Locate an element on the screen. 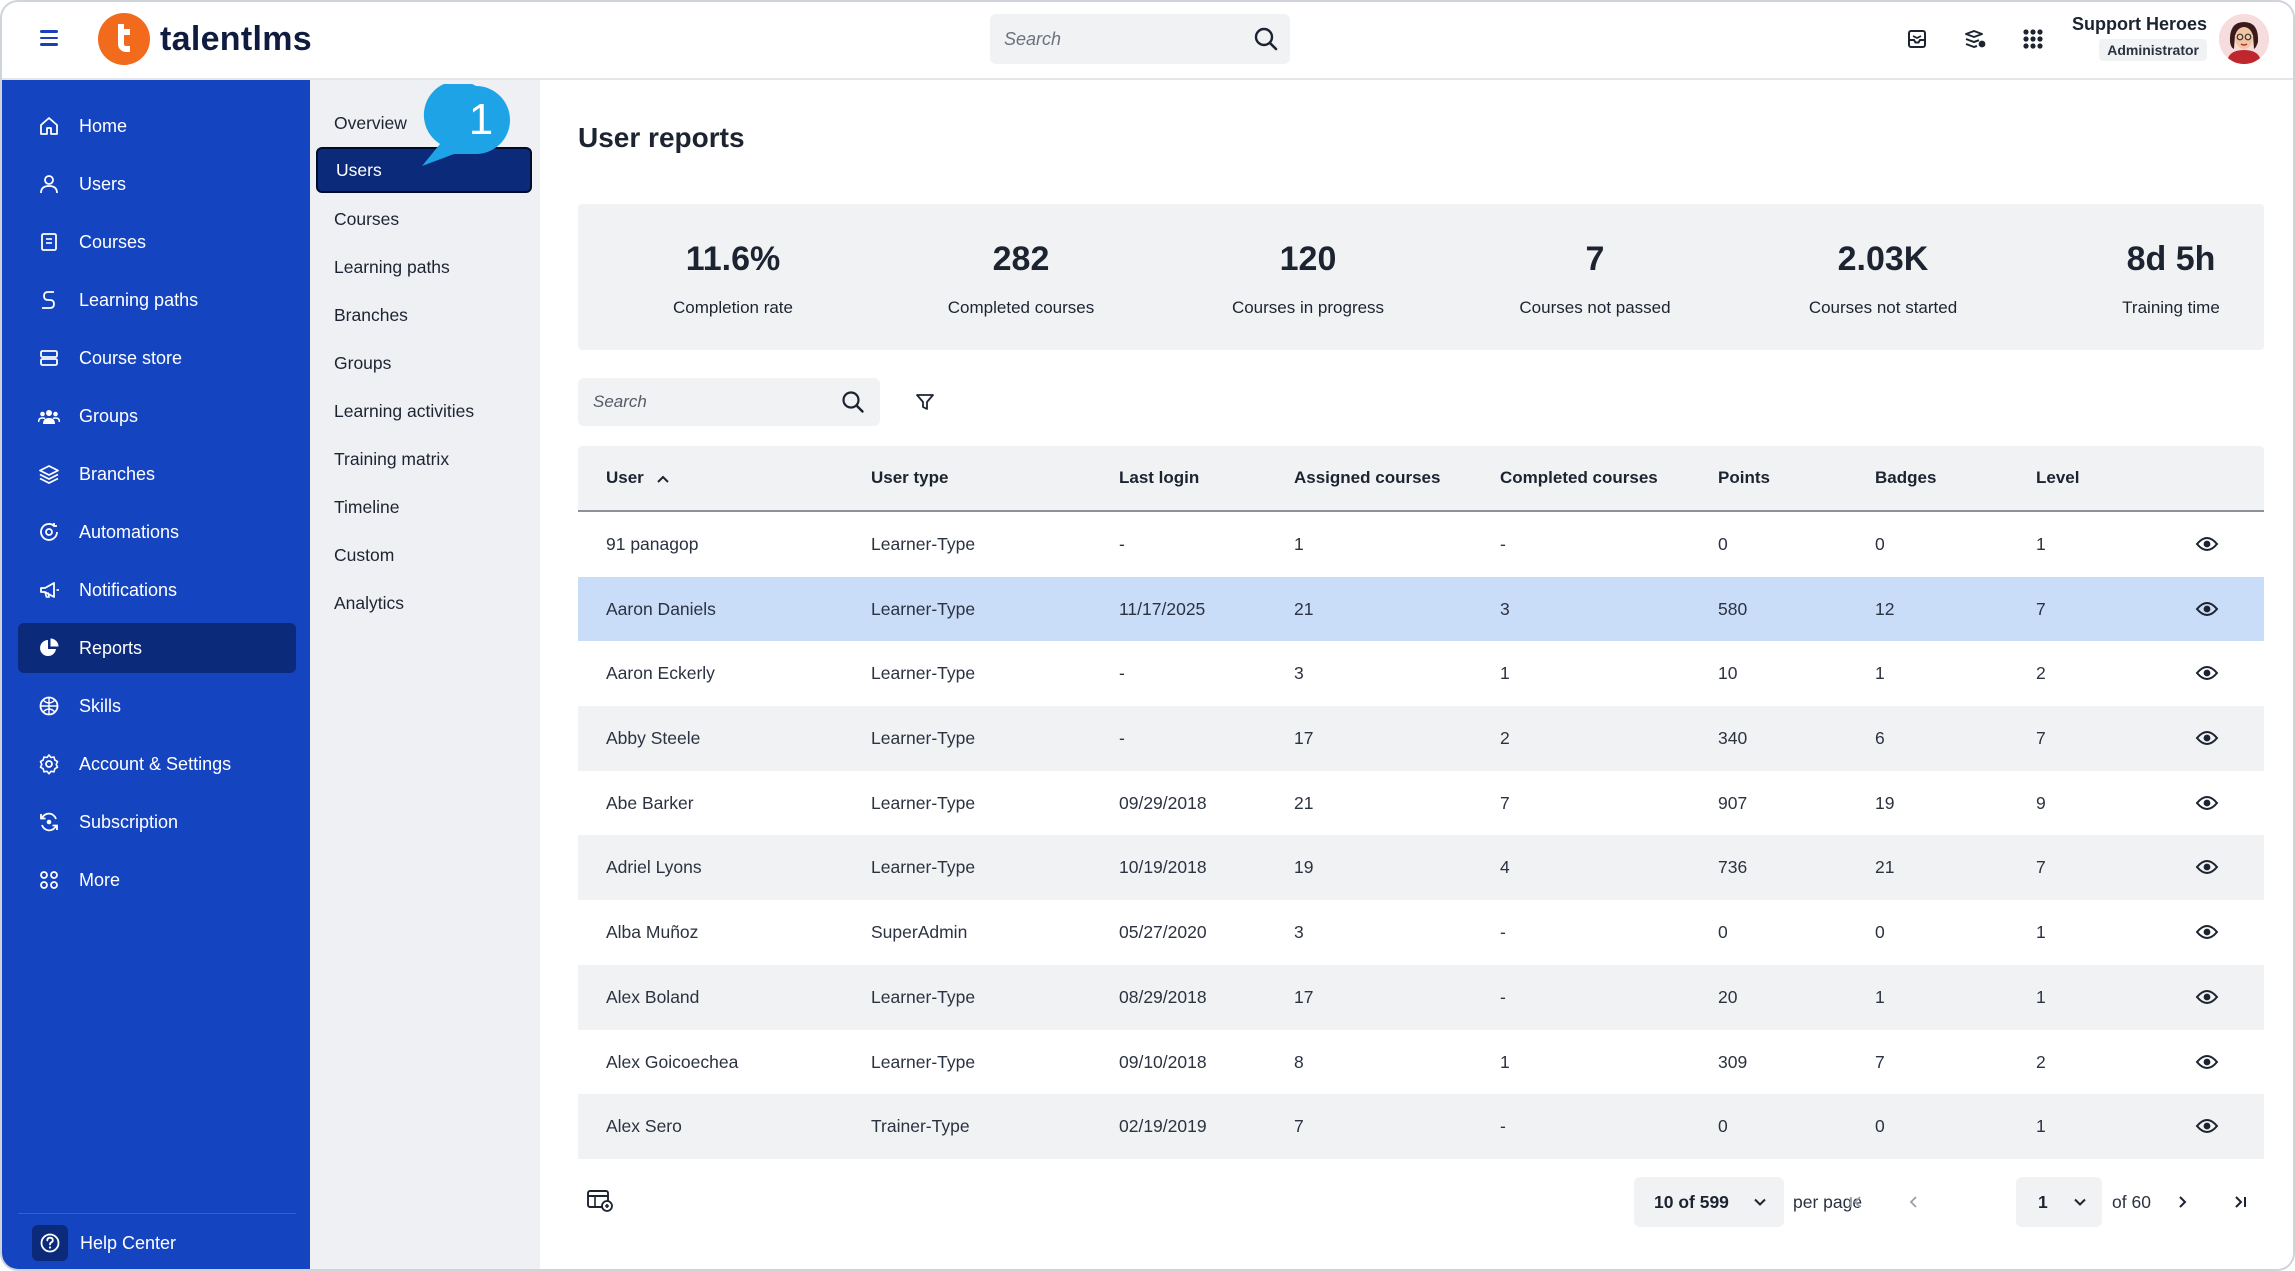 The height and width of the screenshot is (1271, 2295). table-row: Alex Sero Trainer-Type 02/19/2019 7 - 0 0 1 is located at coordinates (1421, 1126).